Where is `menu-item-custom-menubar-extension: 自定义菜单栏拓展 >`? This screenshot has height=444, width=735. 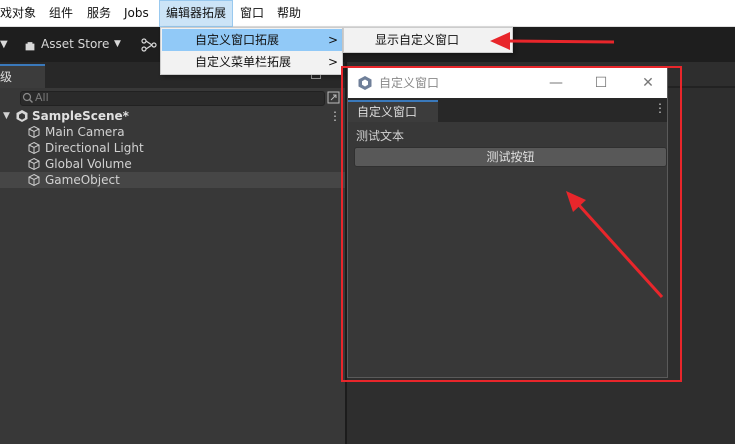
menu-item-custom-menubar-extension: 自定义菜单栏拓展 > is located at coordinates (252, 62).